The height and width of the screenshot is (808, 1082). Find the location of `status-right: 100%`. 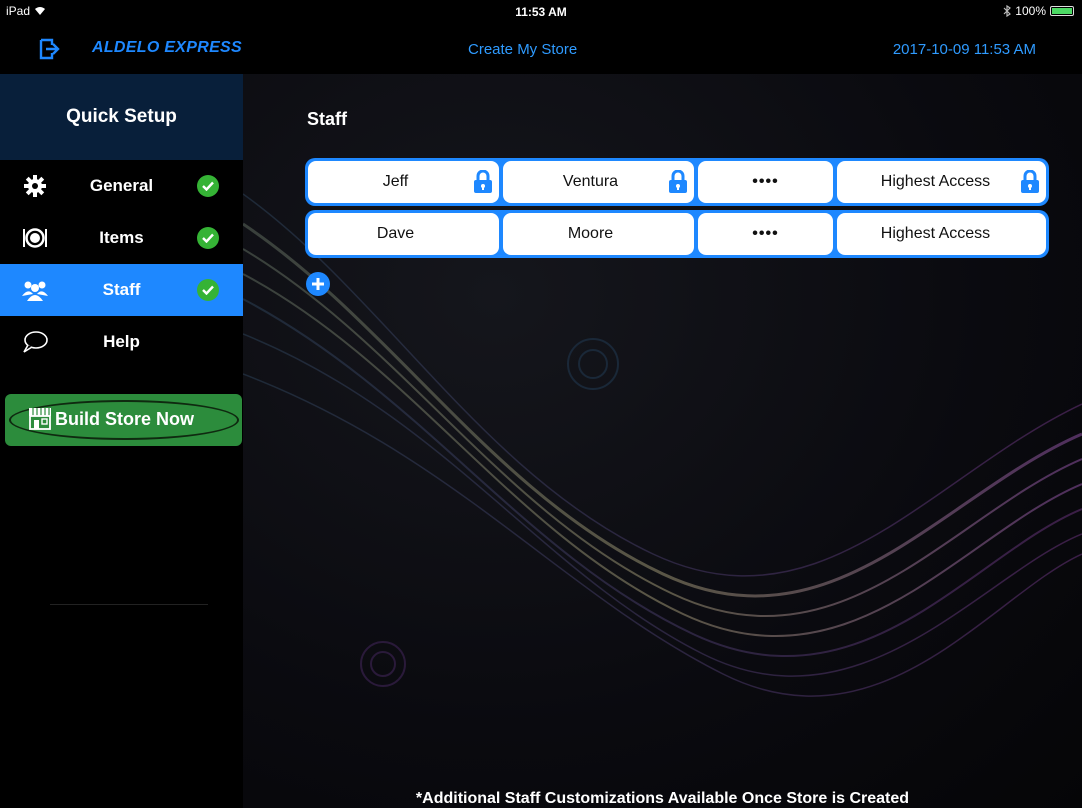

status-right: 100% is located at coordinates (1038, 11).